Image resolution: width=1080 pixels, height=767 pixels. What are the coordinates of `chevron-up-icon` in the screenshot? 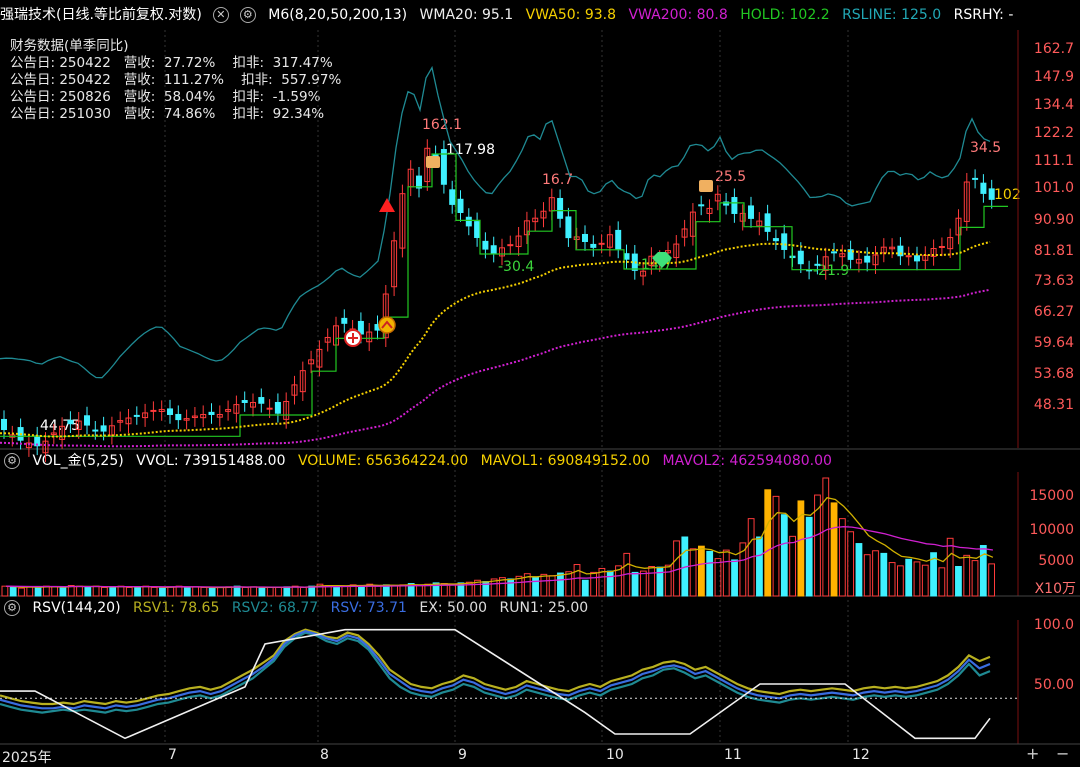 It's located at (387, 325).